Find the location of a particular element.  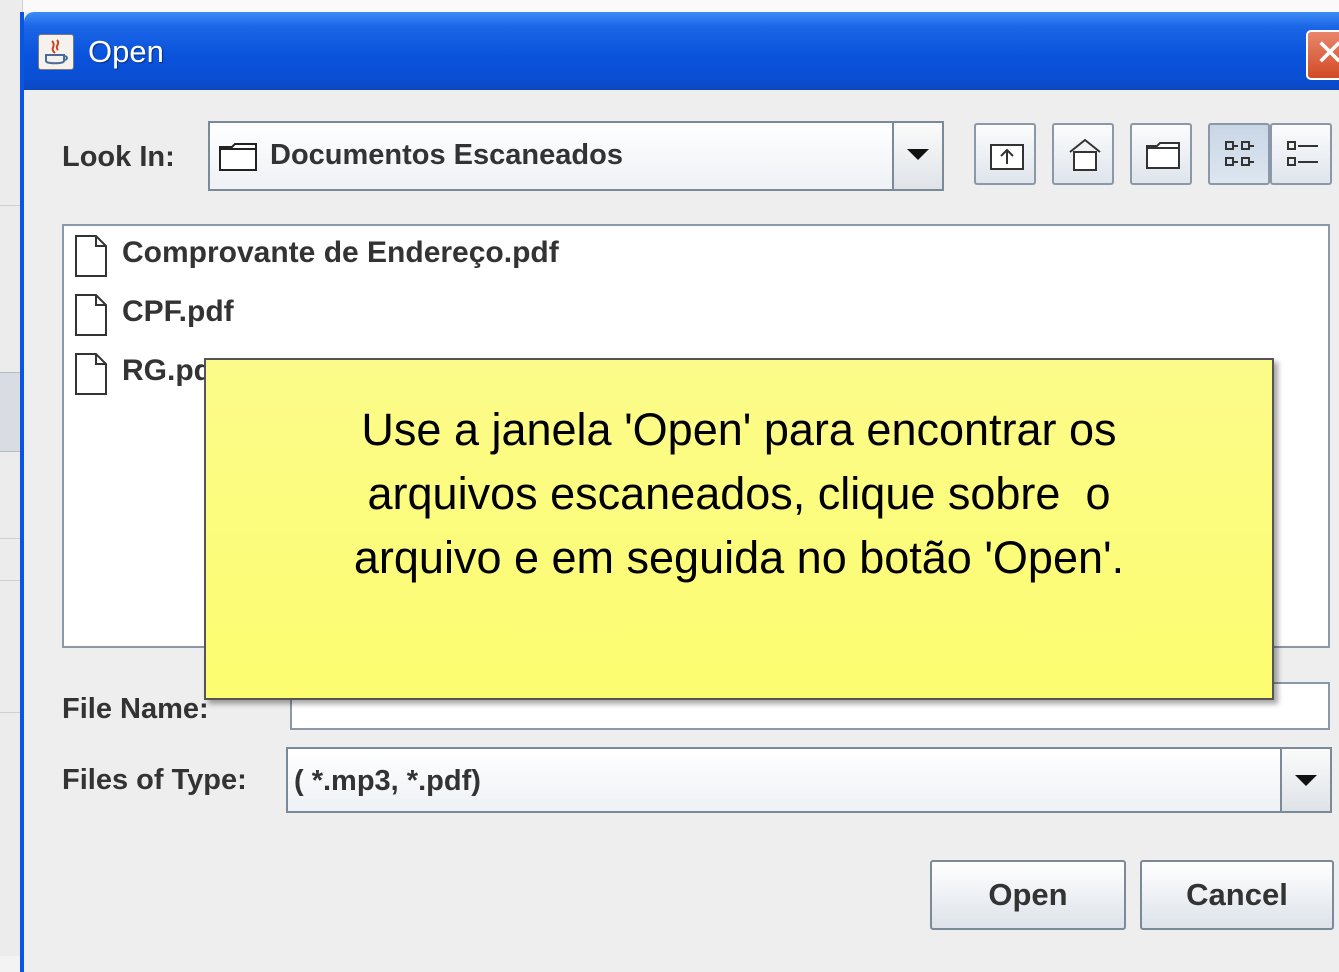

close-icon: ✕ is located at coordinates (1326, 53).